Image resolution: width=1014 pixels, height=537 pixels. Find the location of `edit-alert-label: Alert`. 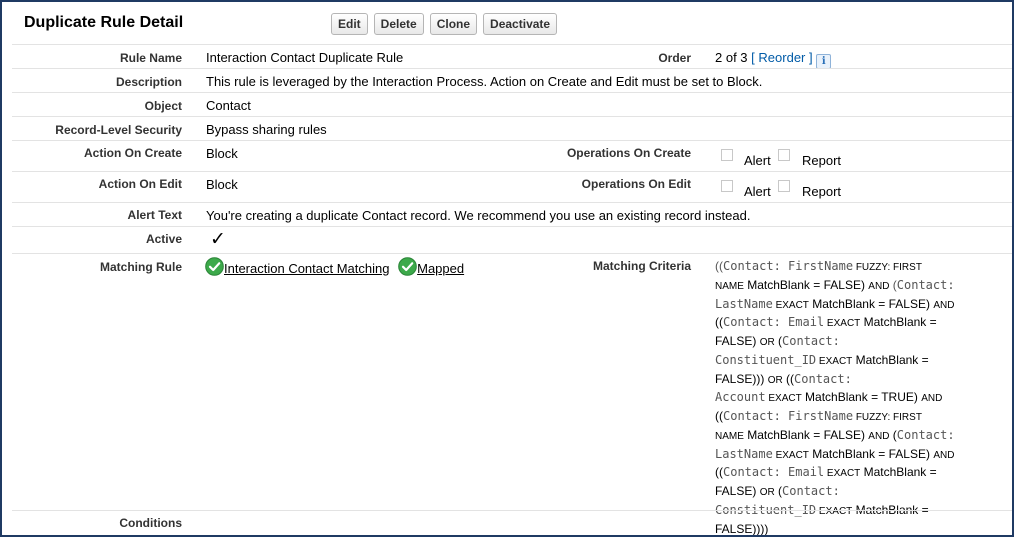

edit-alert-label: Alert is located at coordinates (757, 191).